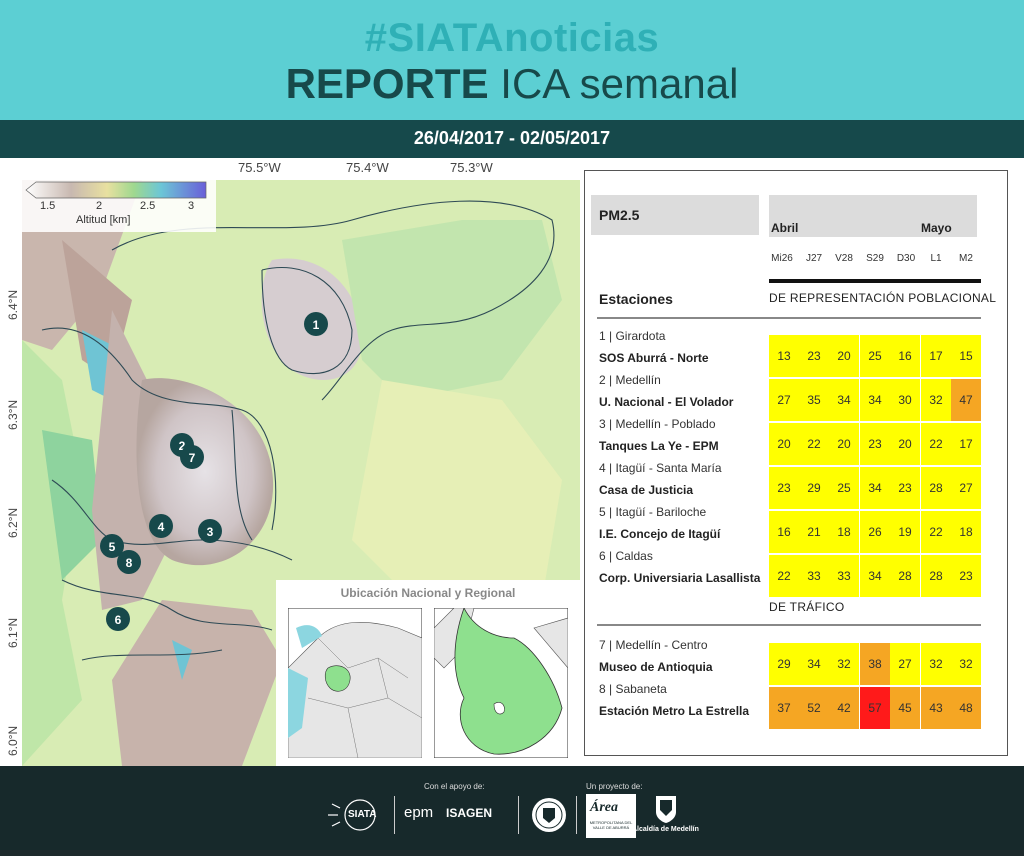 This screenshot has width=1024, height=856. I want to click on marker-label: 6, so click(118, 620).